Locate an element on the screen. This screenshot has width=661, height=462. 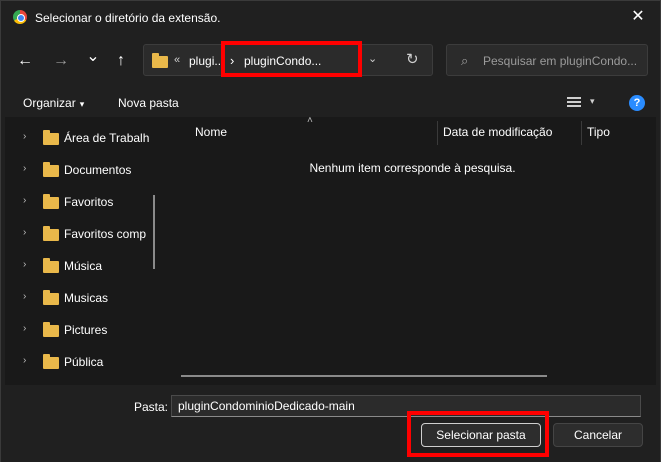
sidebar-item-label: Música is located at coordinates (83, 266).